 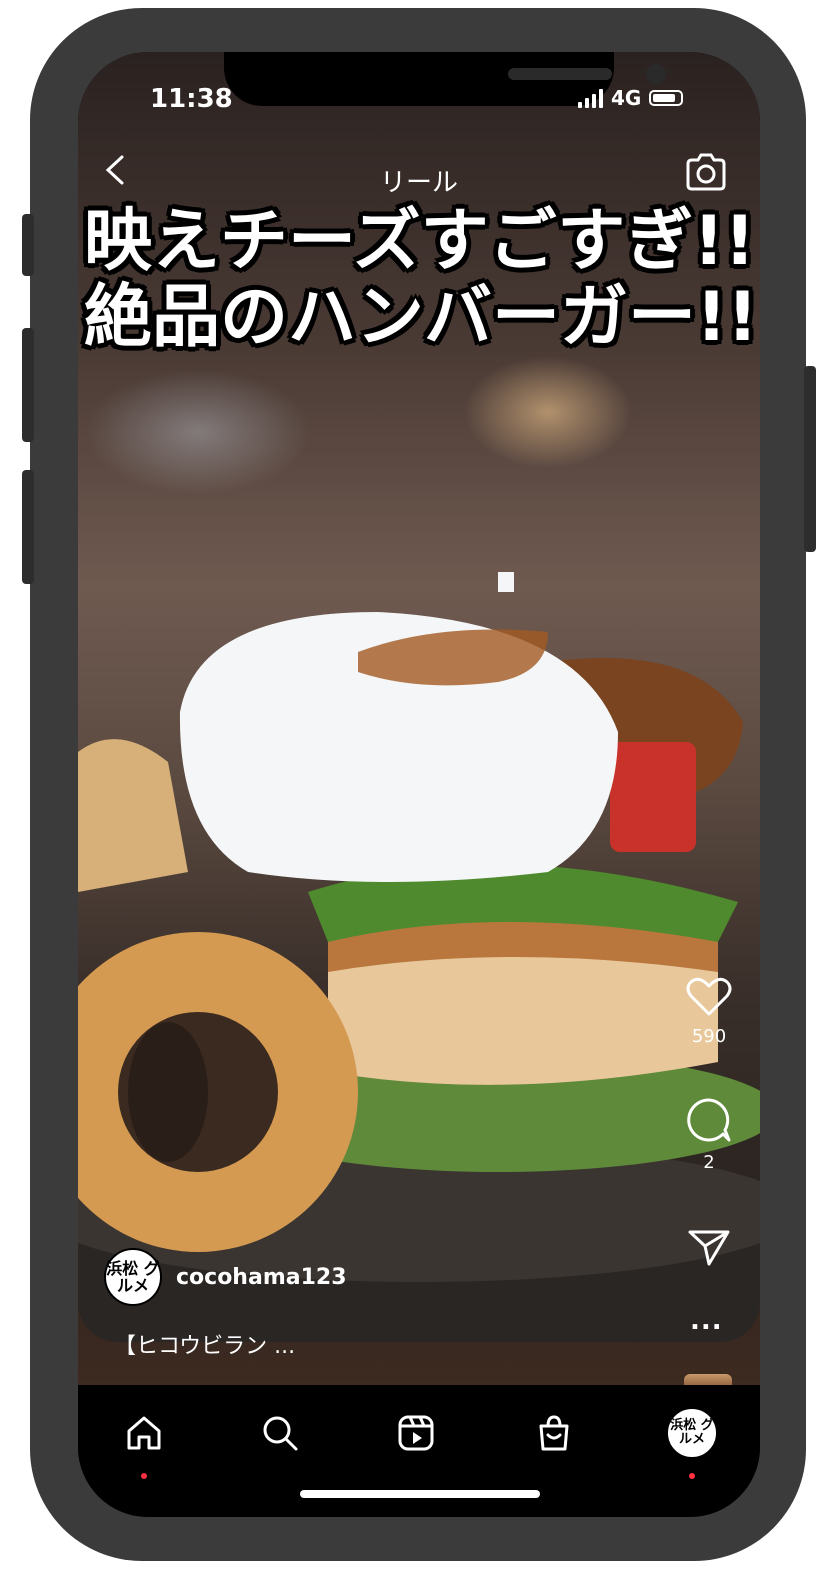 I want to click on author-username: cocohama123, so click(x=261, y=1277).